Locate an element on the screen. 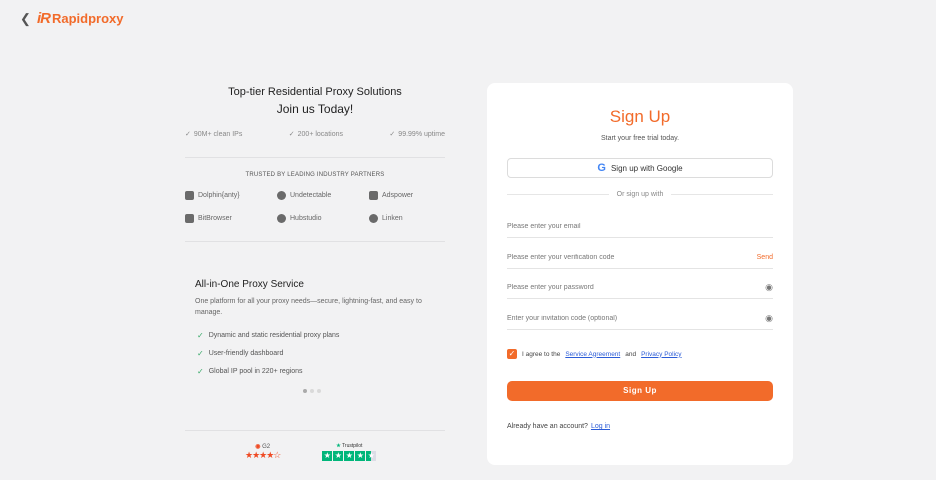  logo: iR Rapidproxy is located at coordinates (80, 18).